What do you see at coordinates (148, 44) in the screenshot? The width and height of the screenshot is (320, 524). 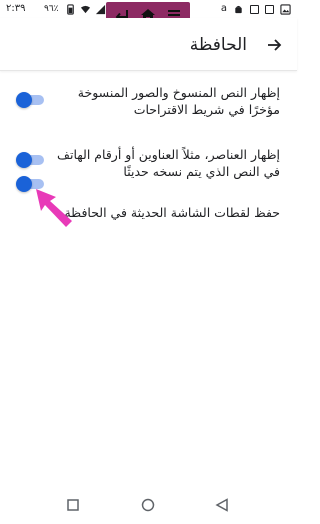 I see `app-bar: الحافظة` at bounding box center [148, 44].